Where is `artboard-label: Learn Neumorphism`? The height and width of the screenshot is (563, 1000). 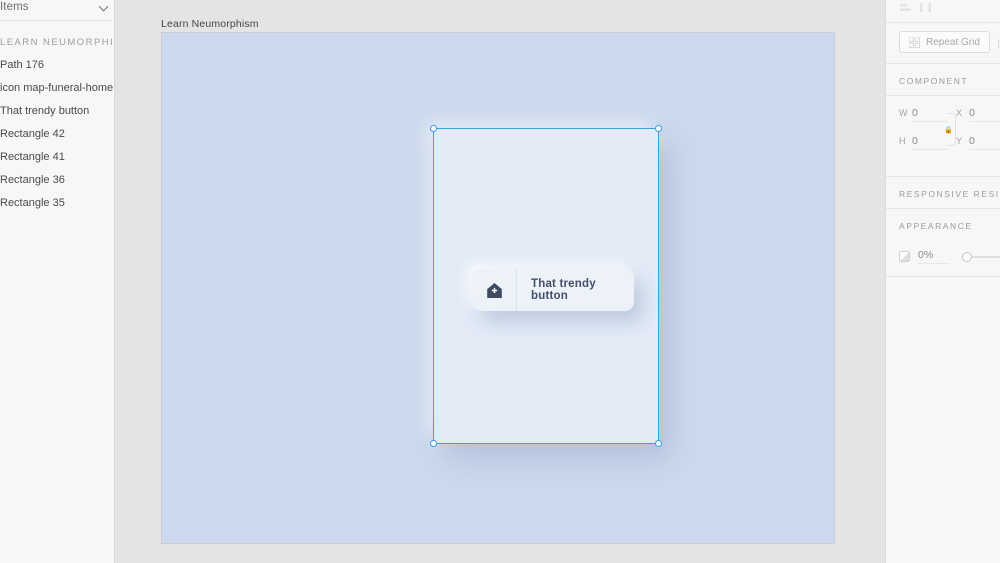 artboard-label: Learn Neumorphism is located at coordinates (210, 24).